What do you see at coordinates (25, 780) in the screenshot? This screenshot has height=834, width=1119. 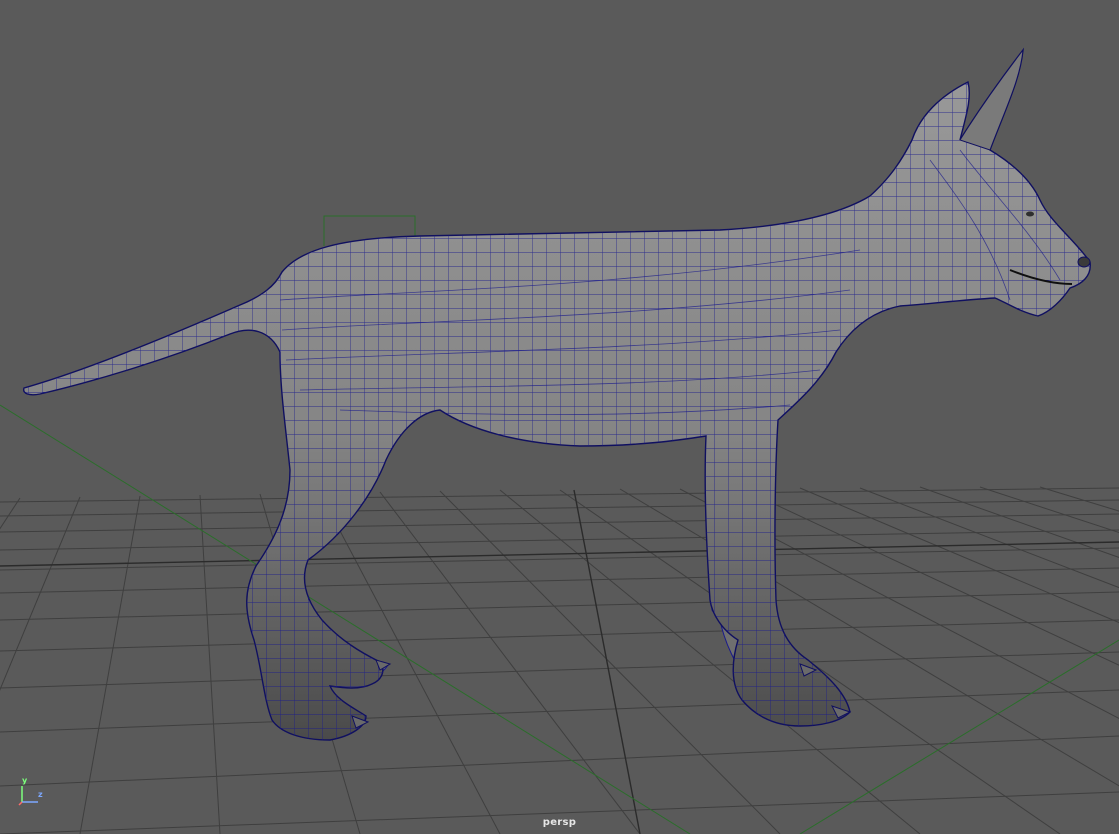 I see `axis-y-label: y` at bounding box center [25, 780].